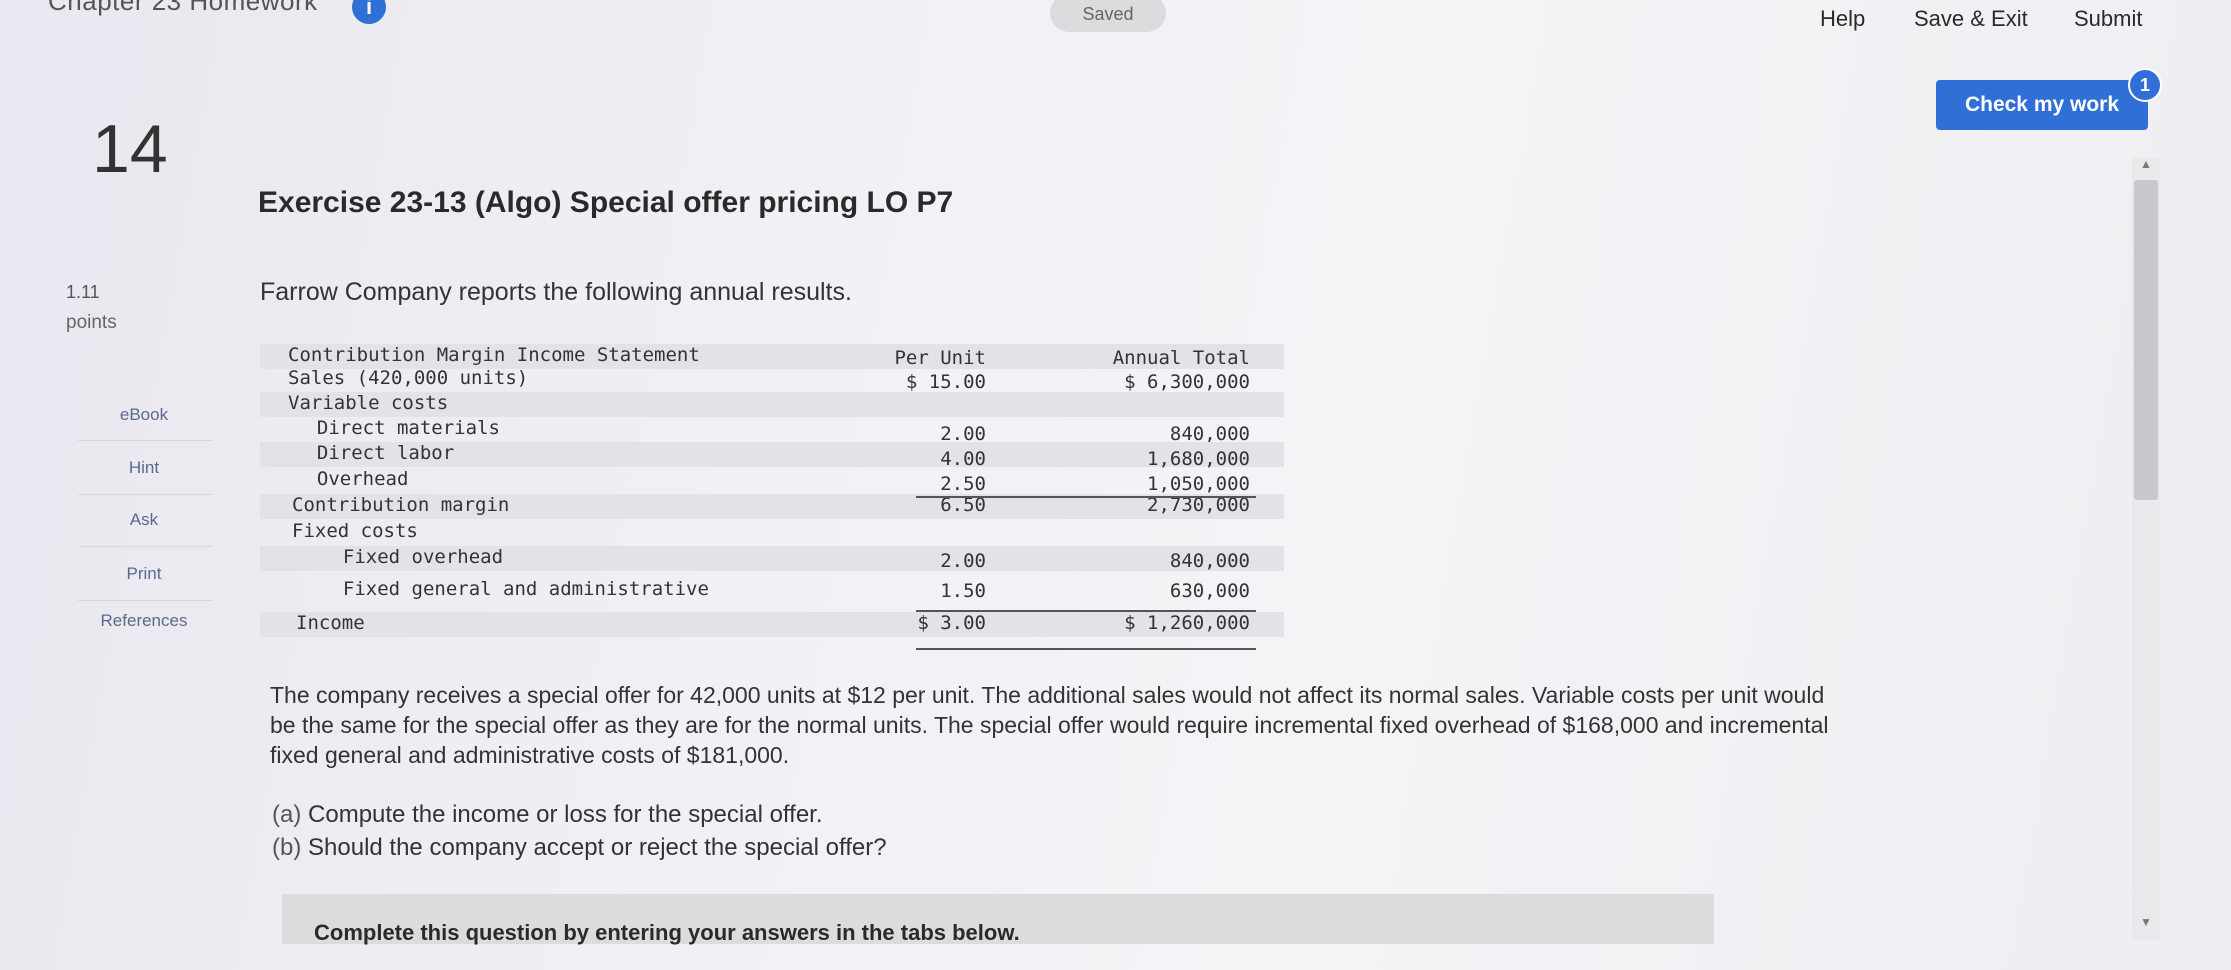 This screenshot has height=970, width=2231. I want to click on double-rule-top, so click(1086, 649).